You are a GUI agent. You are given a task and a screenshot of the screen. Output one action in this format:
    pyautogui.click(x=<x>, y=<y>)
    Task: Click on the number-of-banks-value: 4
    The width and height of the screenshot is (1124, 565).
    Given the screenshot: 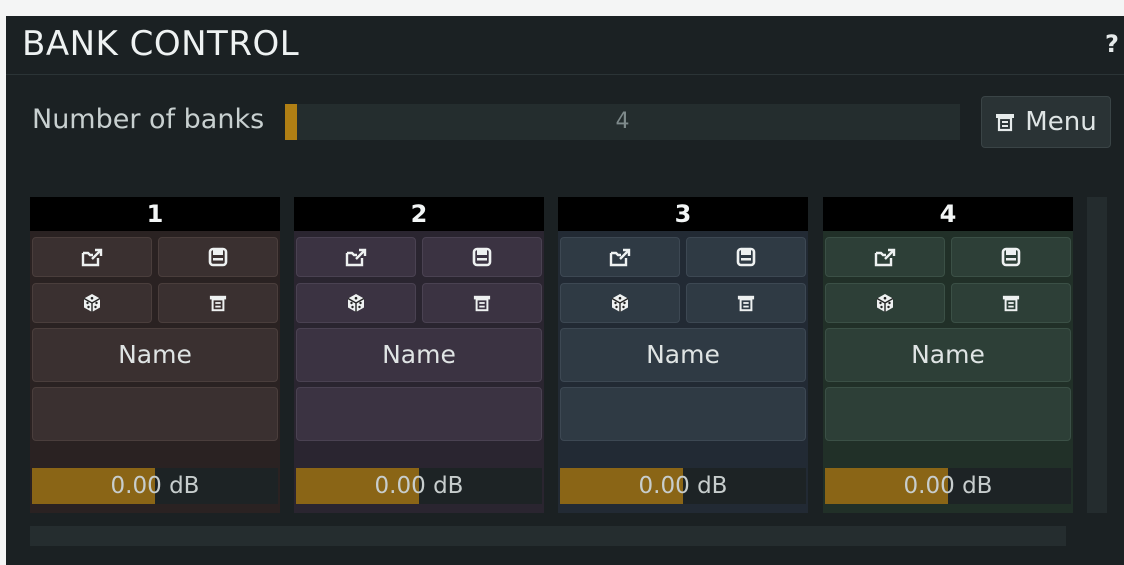 What is the action you would take?
    pyautogui.click(x=622, y=121)
    